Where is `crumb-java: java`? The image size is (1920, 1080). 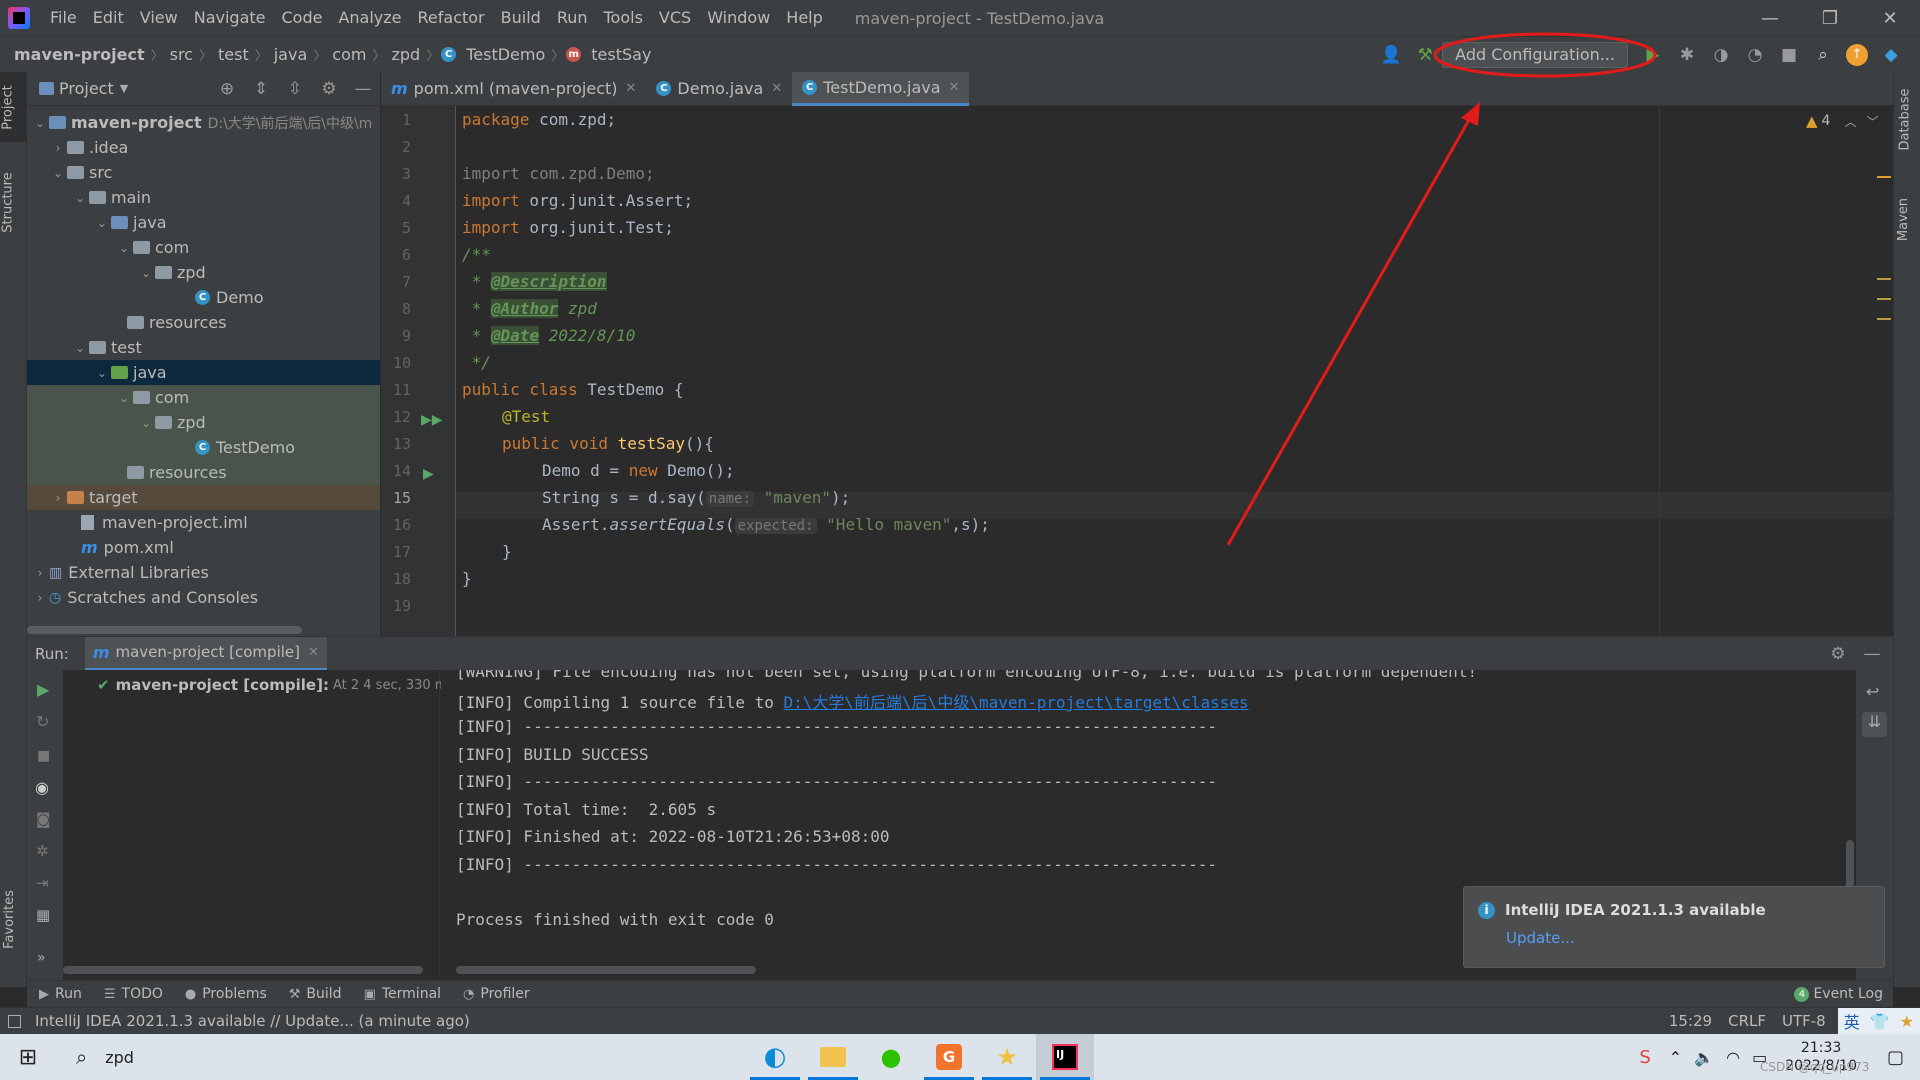
crumb-java: java is located at coordinates (291, 54).